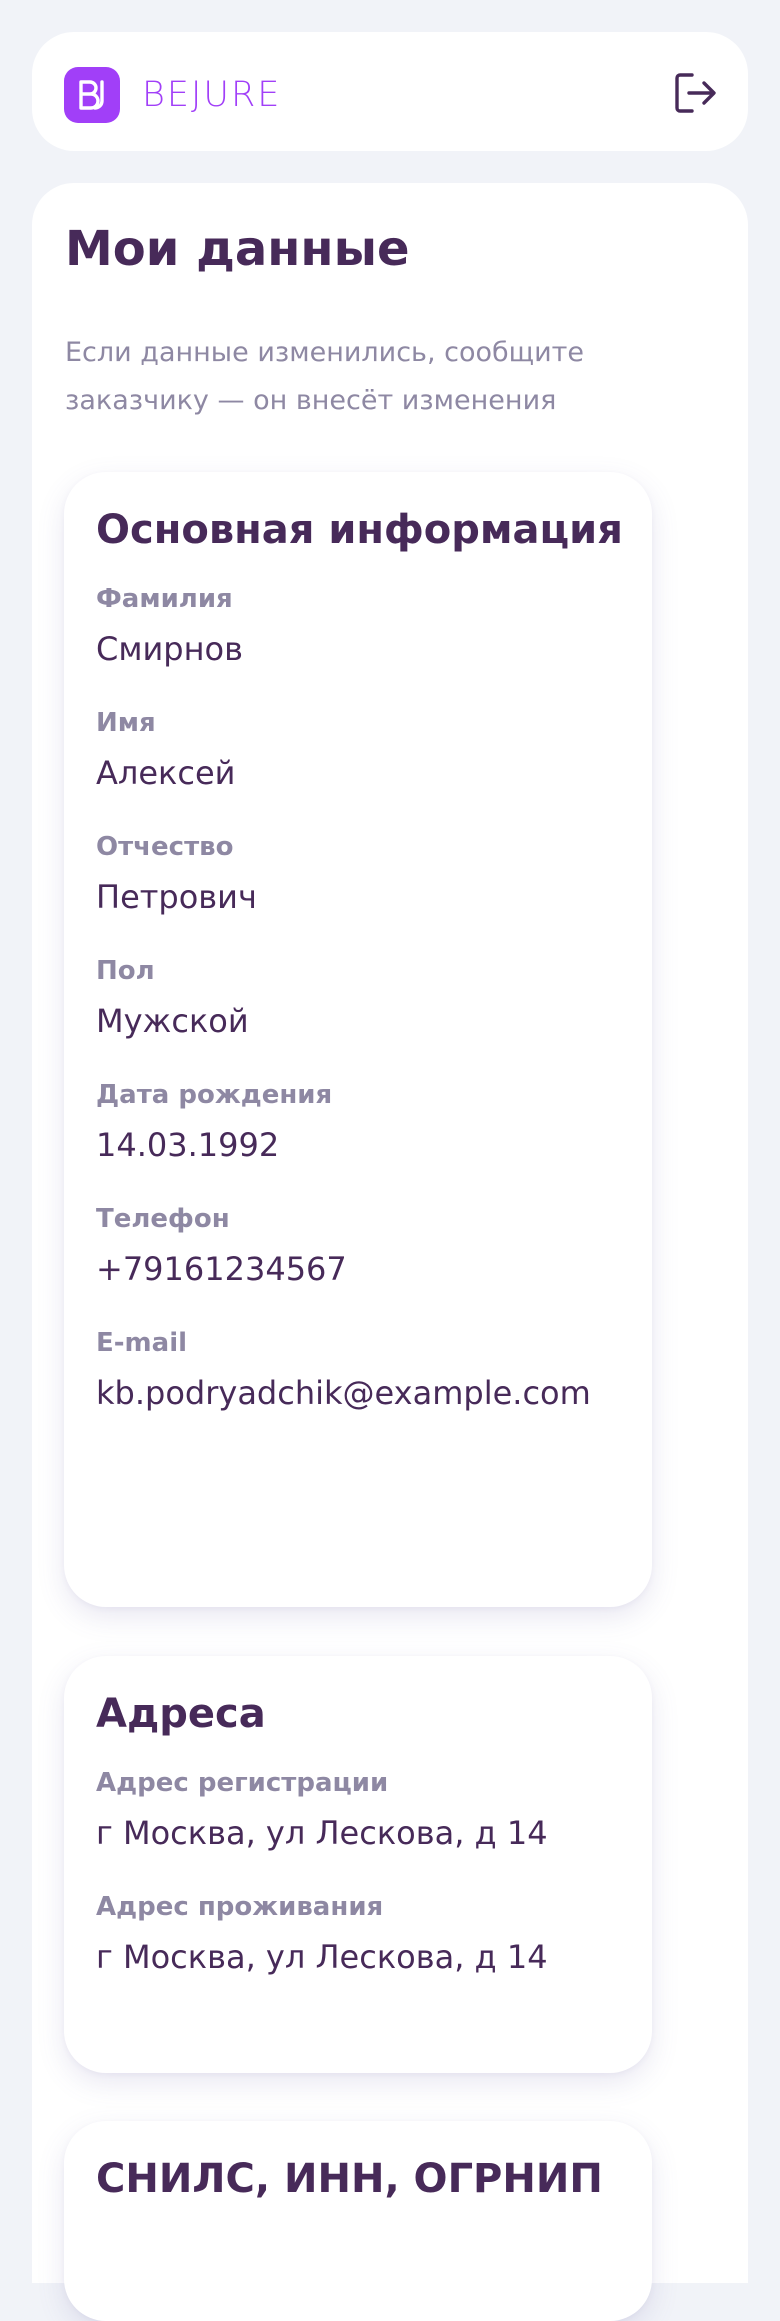 This screenshot has width=780, height=2321. Describe the element at coordinates (176, 897) in the screenshot. I see `field-value: Петрович` at that location.